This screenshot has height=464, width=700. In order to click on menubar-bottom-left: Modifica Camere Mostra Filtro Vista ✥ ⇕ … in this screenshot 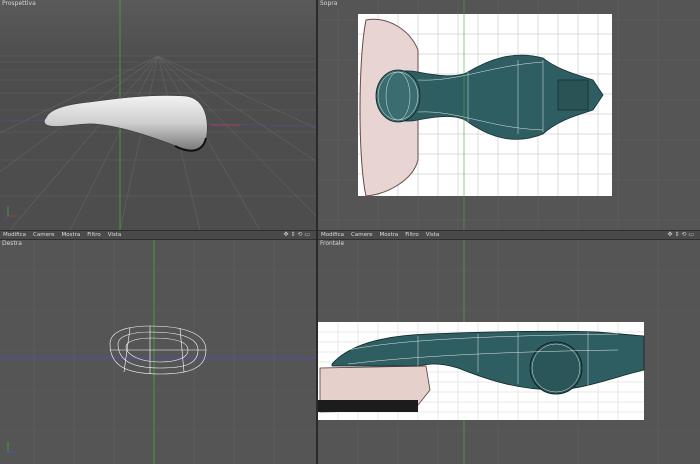, I will do `click(158, 235)`.